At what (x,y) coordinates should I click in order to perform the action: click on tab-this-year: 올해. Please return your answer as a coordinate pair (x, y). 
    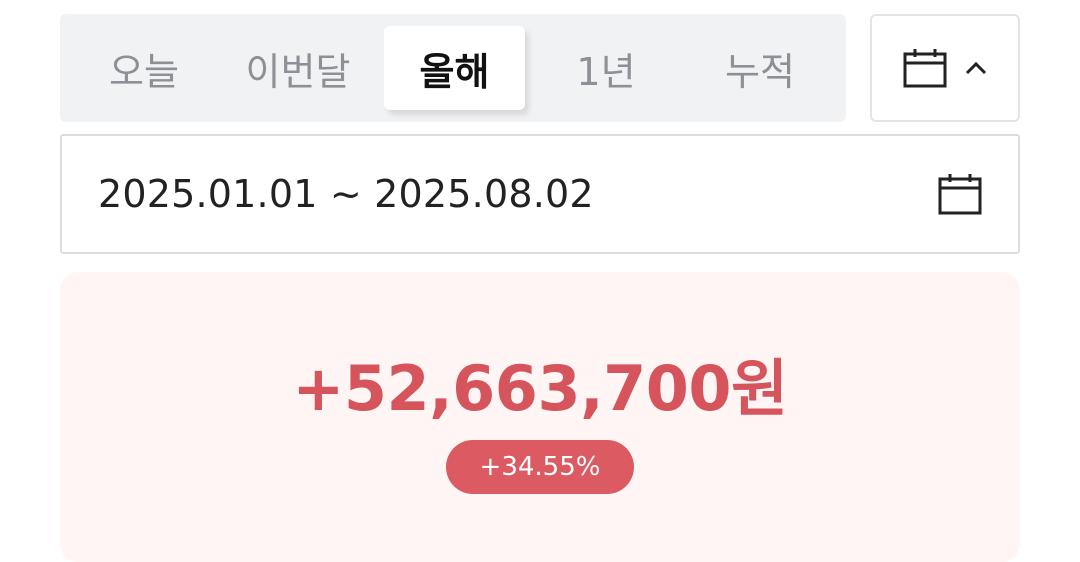
    Looking at the image, I should click on (454, 68).